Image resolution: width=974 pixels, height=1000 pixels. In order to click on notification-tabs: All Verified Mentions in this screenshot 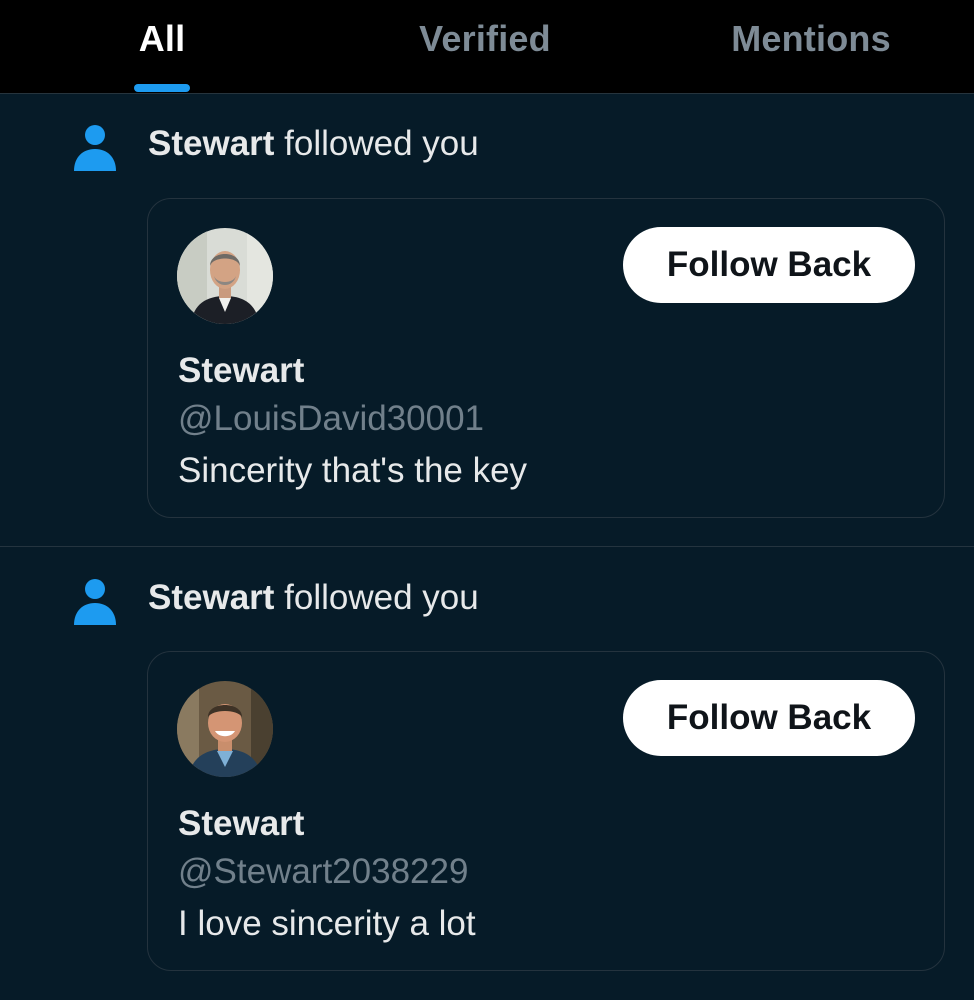, I will do `click(487, 47)`.